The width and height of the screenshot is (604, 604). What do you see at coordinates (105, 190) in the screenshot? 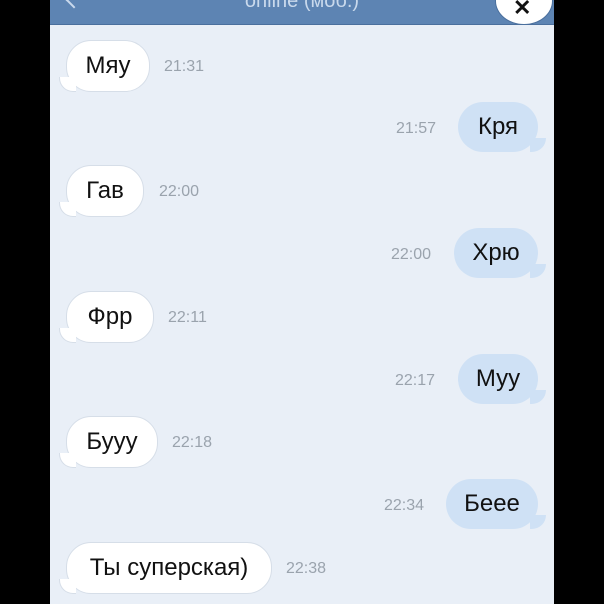
I see `message-text: Гав` at bounding box center [105, 190].